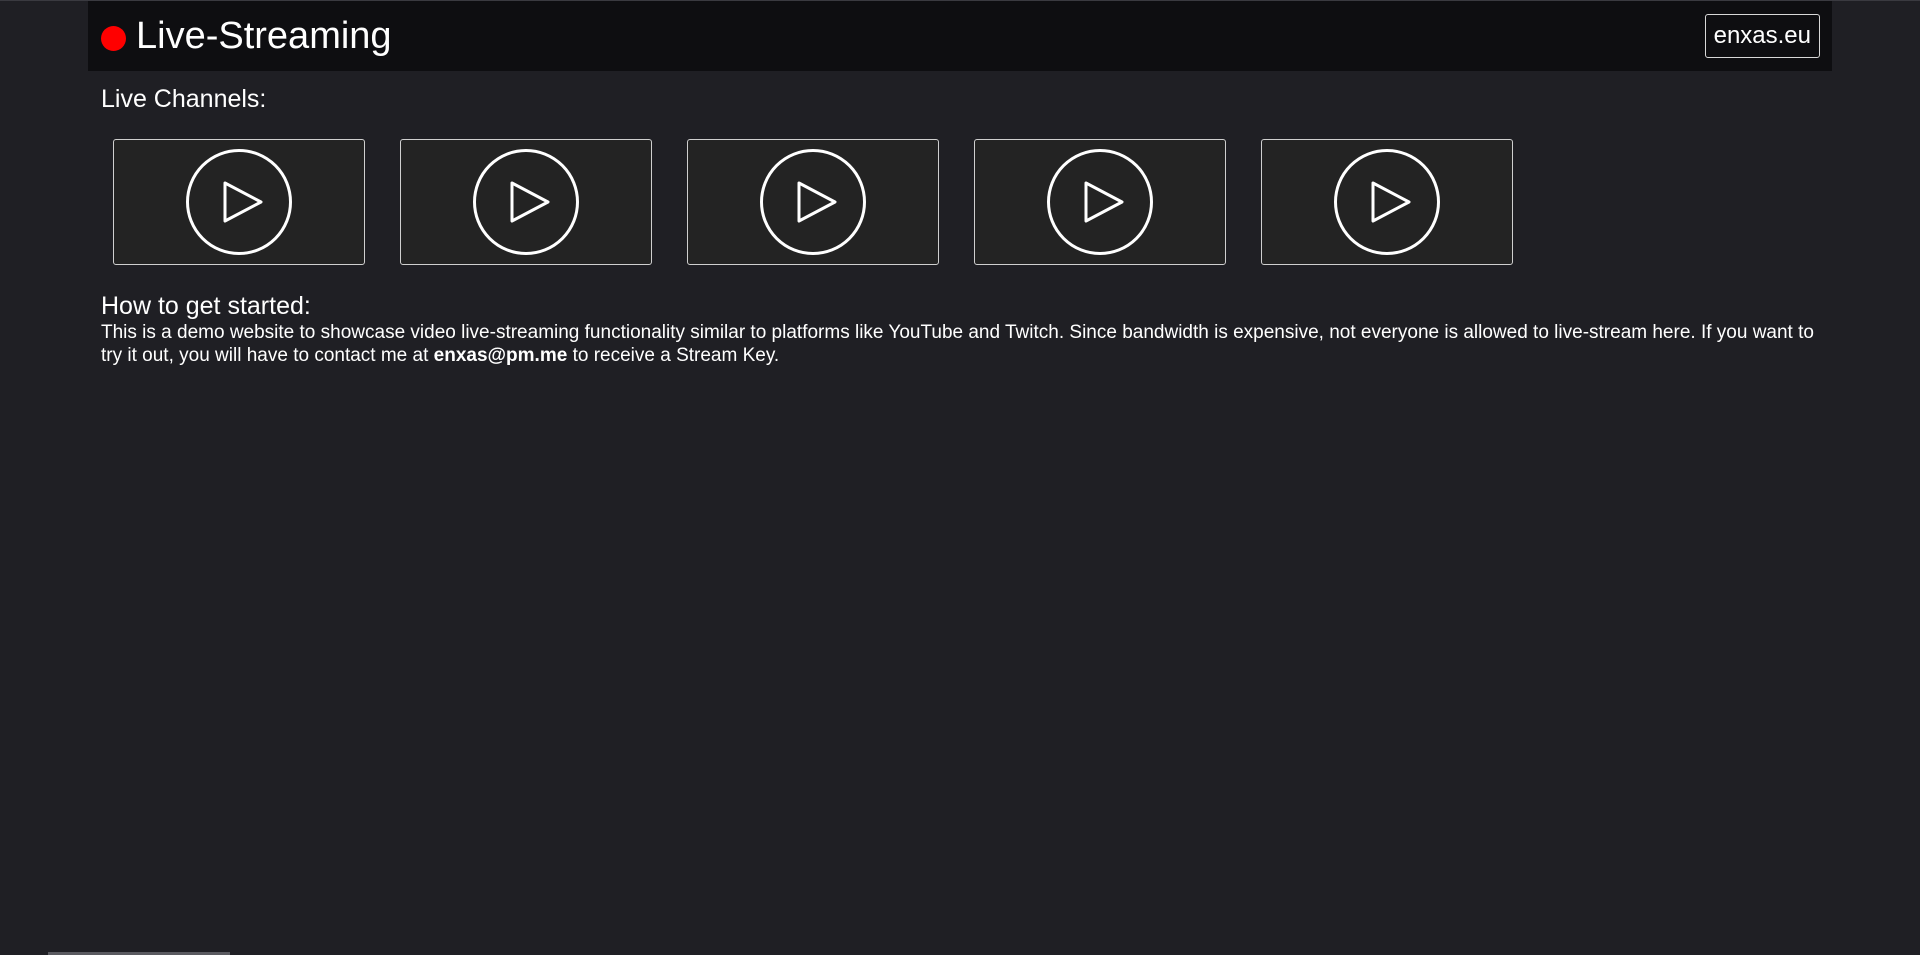 The height and width of the screenshot is (955, 1920). What do you see at coordinates (960, 36) in the screenshot?
I see `site-header: Live-Streaming enxas.eu` at bounding box center [960, 36].